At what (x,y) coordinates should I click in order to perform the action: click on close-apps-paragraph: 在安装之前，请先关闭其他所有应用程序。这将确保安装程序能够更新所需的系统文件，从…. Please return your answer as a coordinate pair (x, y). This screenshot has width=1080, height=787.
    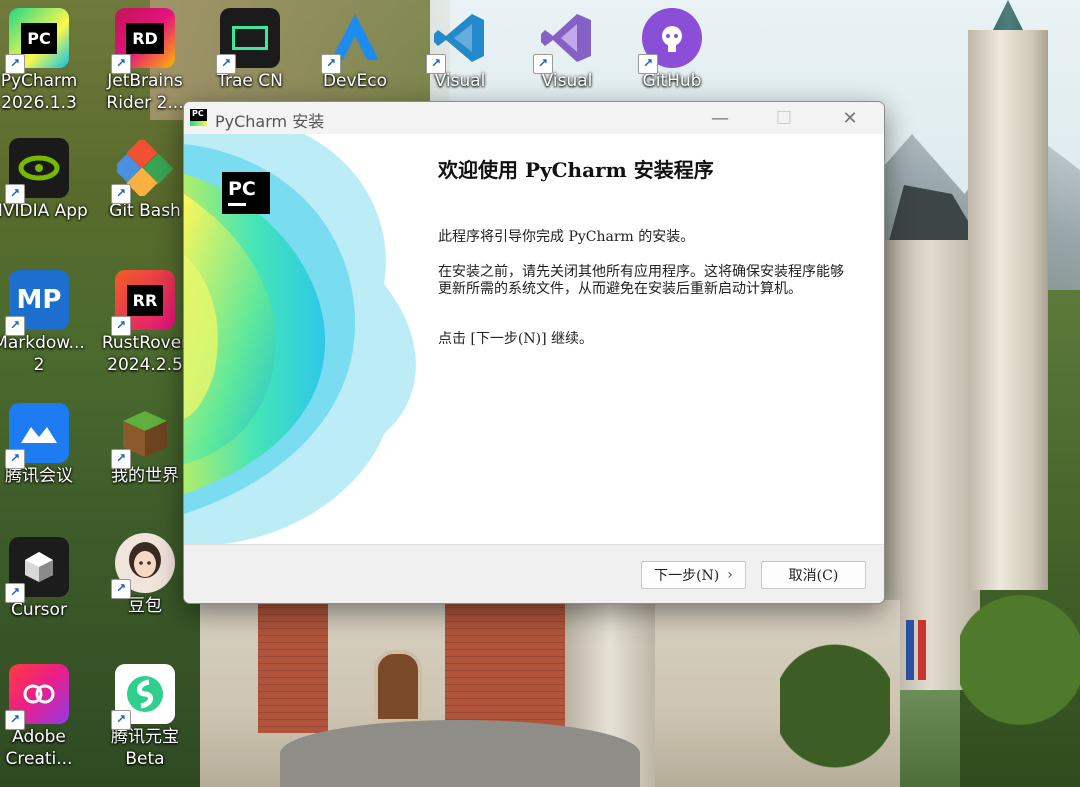
    Looking at the image, I should click on (641, 280).